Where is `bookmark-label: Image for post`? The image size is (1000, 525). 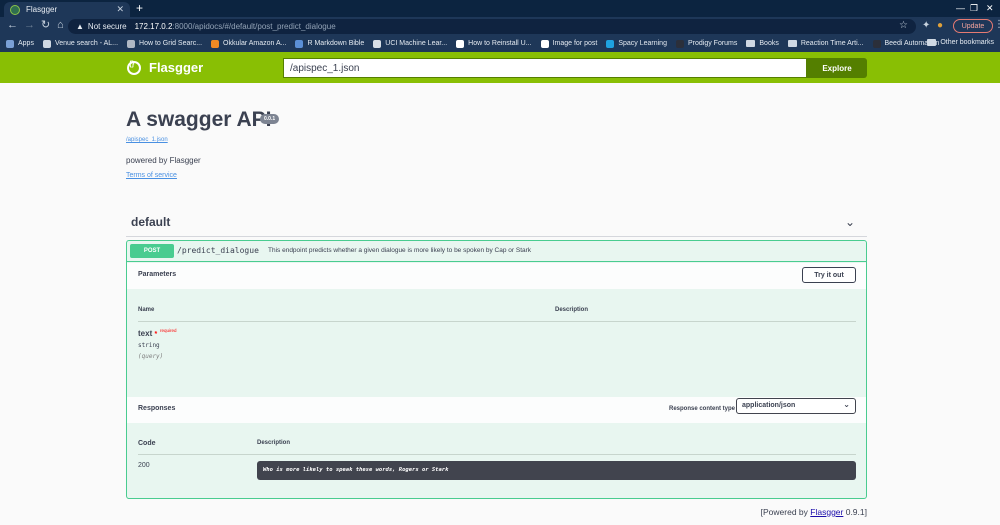
bookmark-label: Image for post is located at coordinates (575, 43).